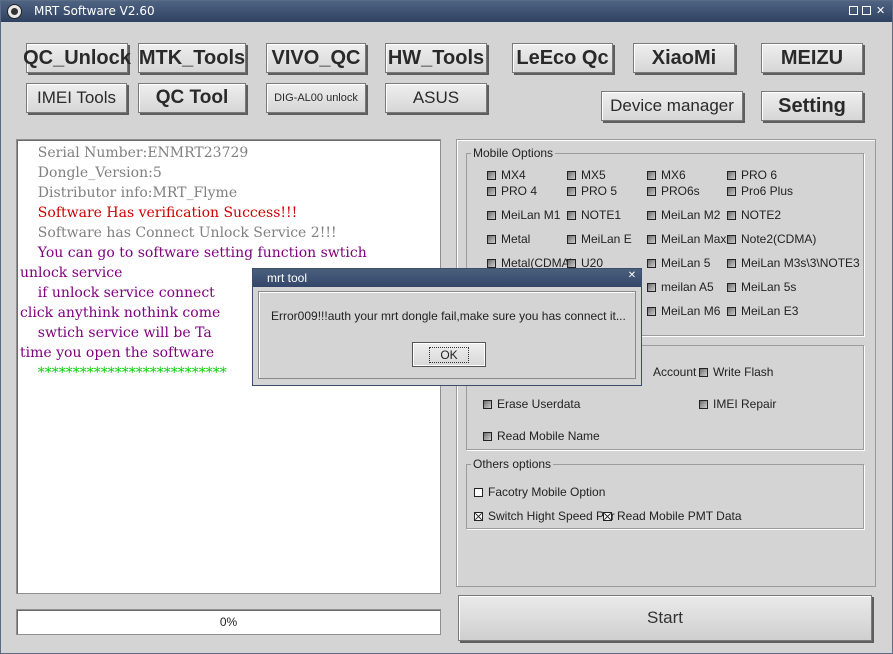 The width and height of the screenshot is (893, 654). I want to click on mobile-option-label: MeiLan M2, so click(691, 215).